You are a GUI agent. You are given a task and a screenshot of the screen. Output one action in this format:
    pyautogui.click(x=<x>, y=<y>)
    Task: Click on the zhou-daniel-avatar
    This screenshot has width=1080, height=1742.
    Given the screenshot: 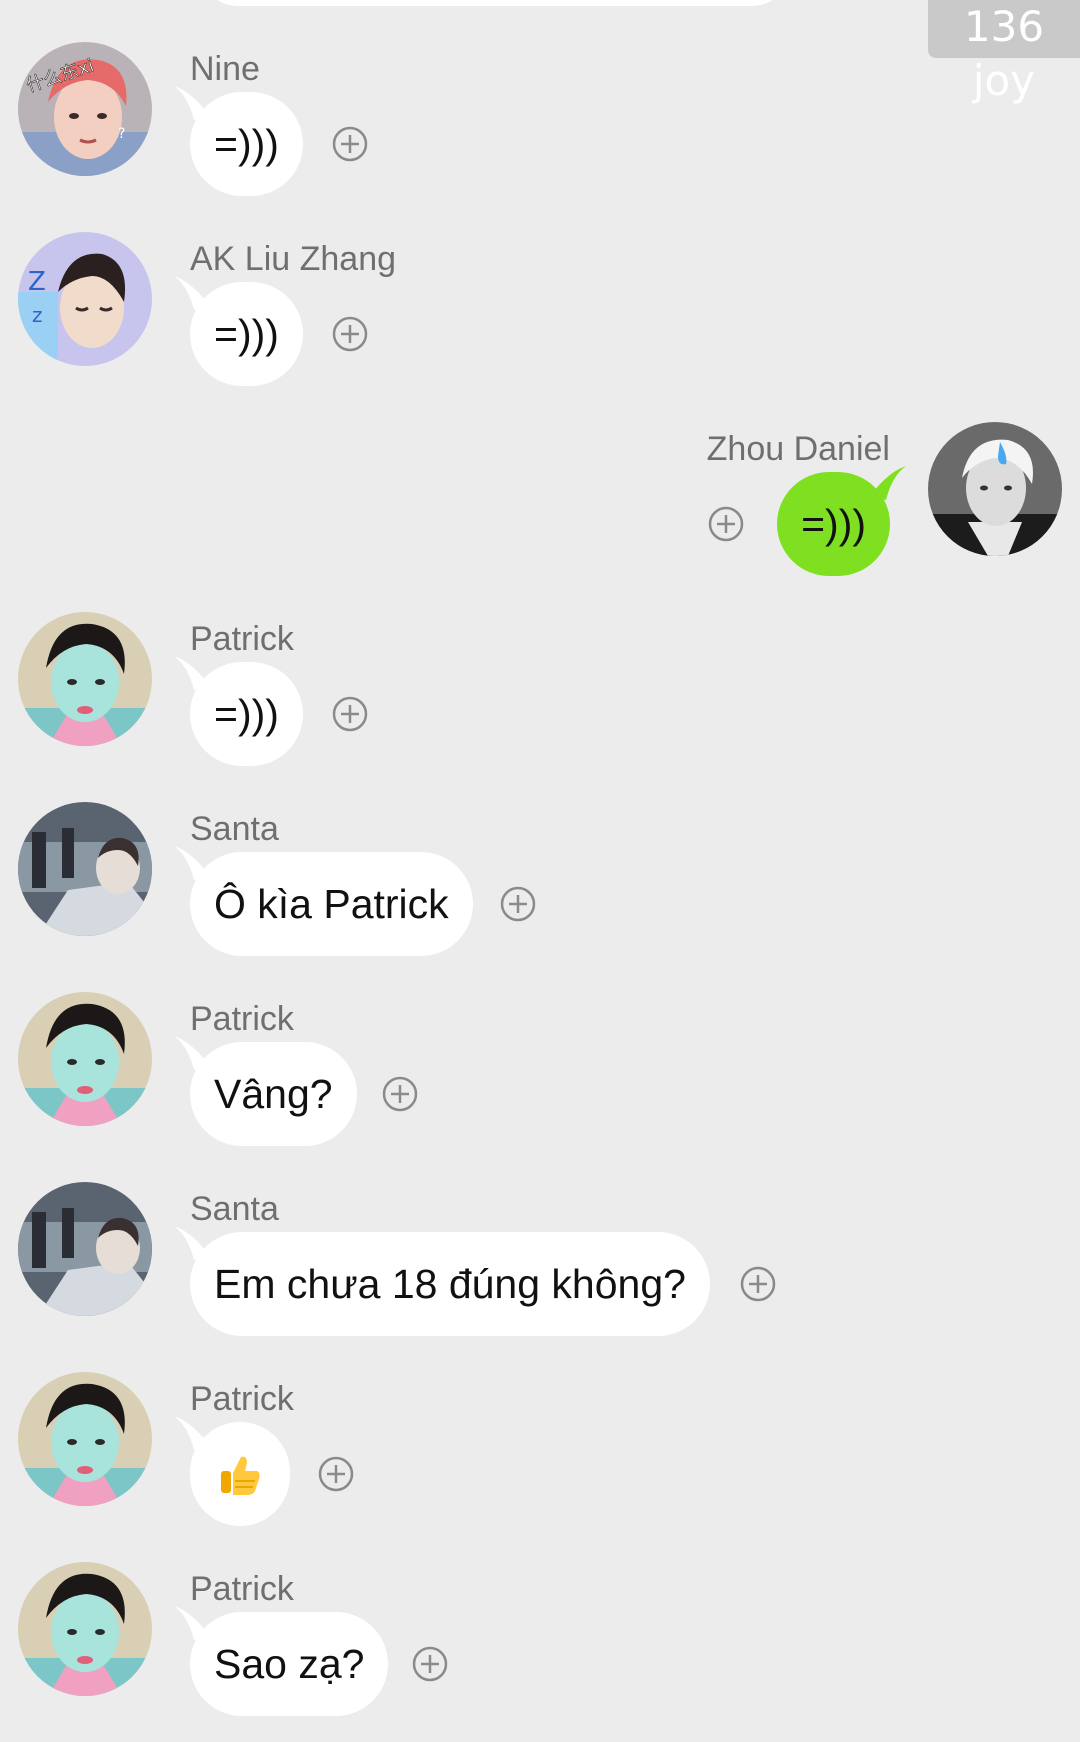 What is the action you would take?
    pyautogui.click(x=995, y=489)
    